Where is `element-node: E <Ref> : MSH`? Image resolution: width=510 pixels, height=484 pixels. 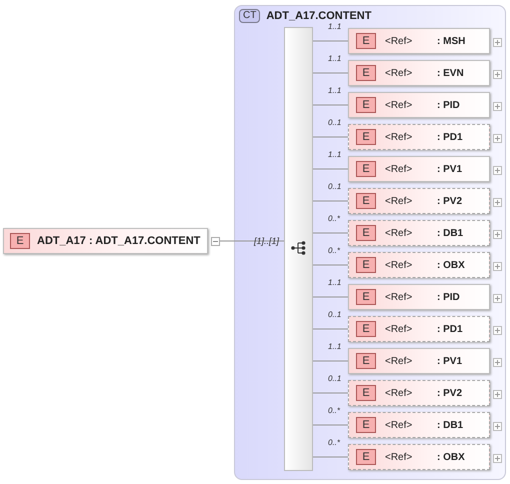 element-node: E <Ref> : MSH is located at coordinates (419, 41).